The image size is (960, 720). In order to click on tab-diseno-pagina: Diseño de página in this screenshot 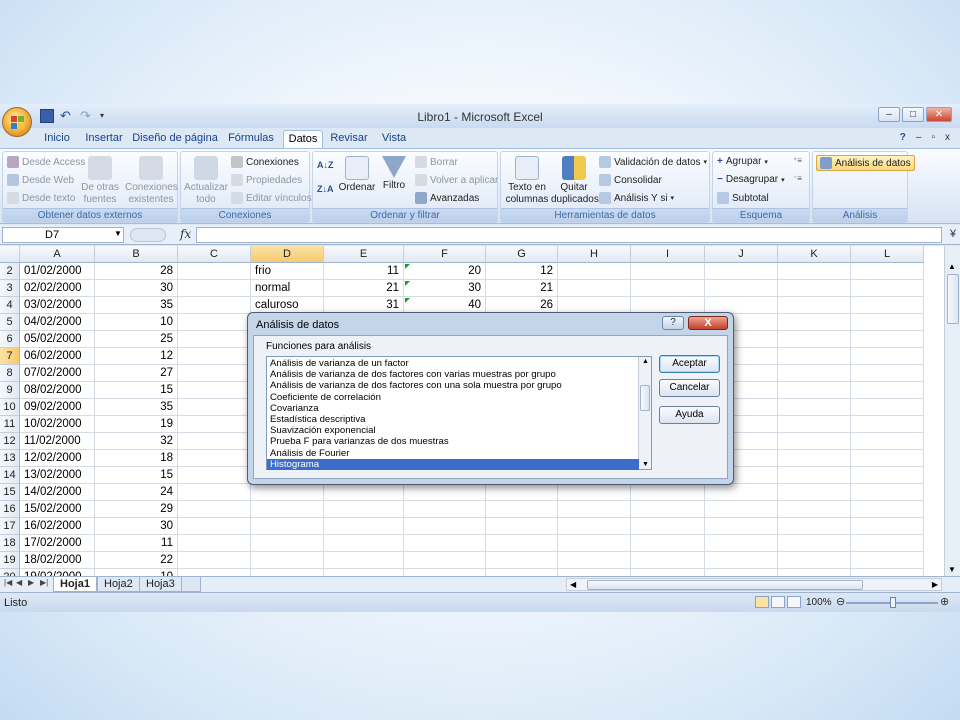, I will do `click(175, 139)`.